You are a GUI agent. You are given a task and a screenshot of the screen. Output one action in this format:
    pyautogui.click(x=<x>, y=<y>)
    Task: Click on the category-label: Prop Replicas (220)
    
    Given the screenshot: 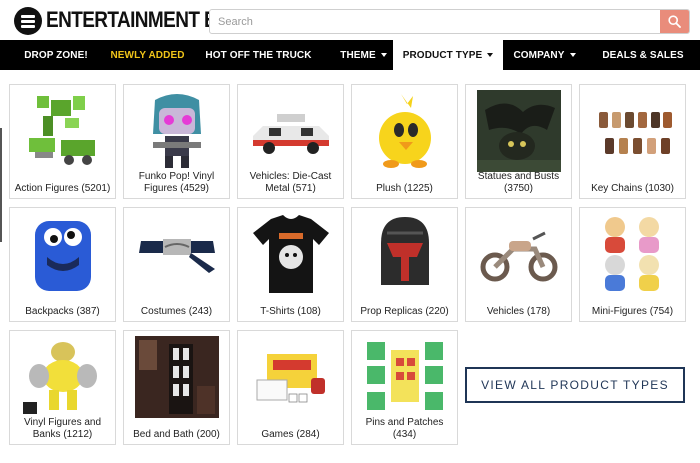 What is the action you would take?
    pyautogui.click(x=404, y=311)
    